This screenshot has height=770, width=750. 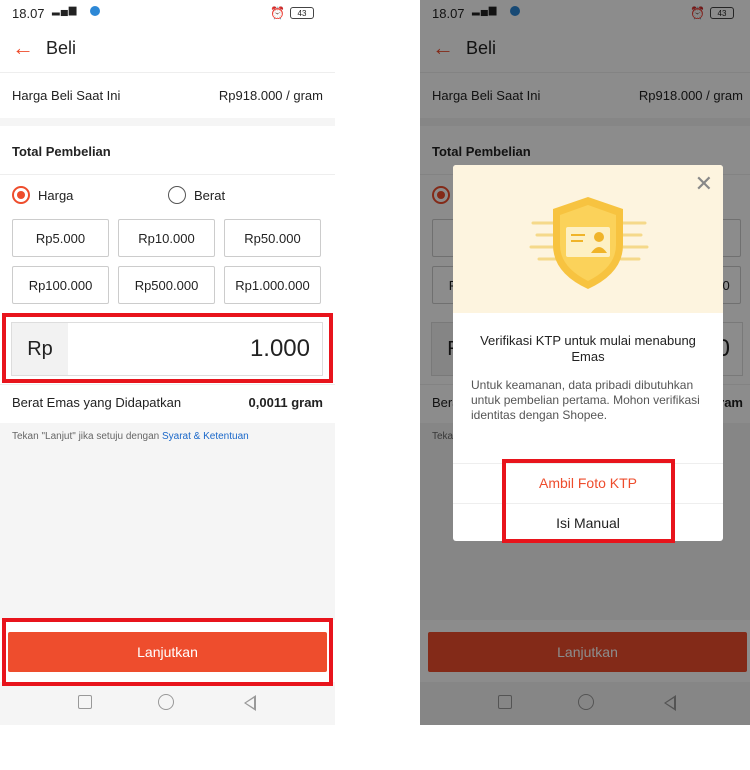 I want to click on modal-illustration, so click(x=588, y=239).